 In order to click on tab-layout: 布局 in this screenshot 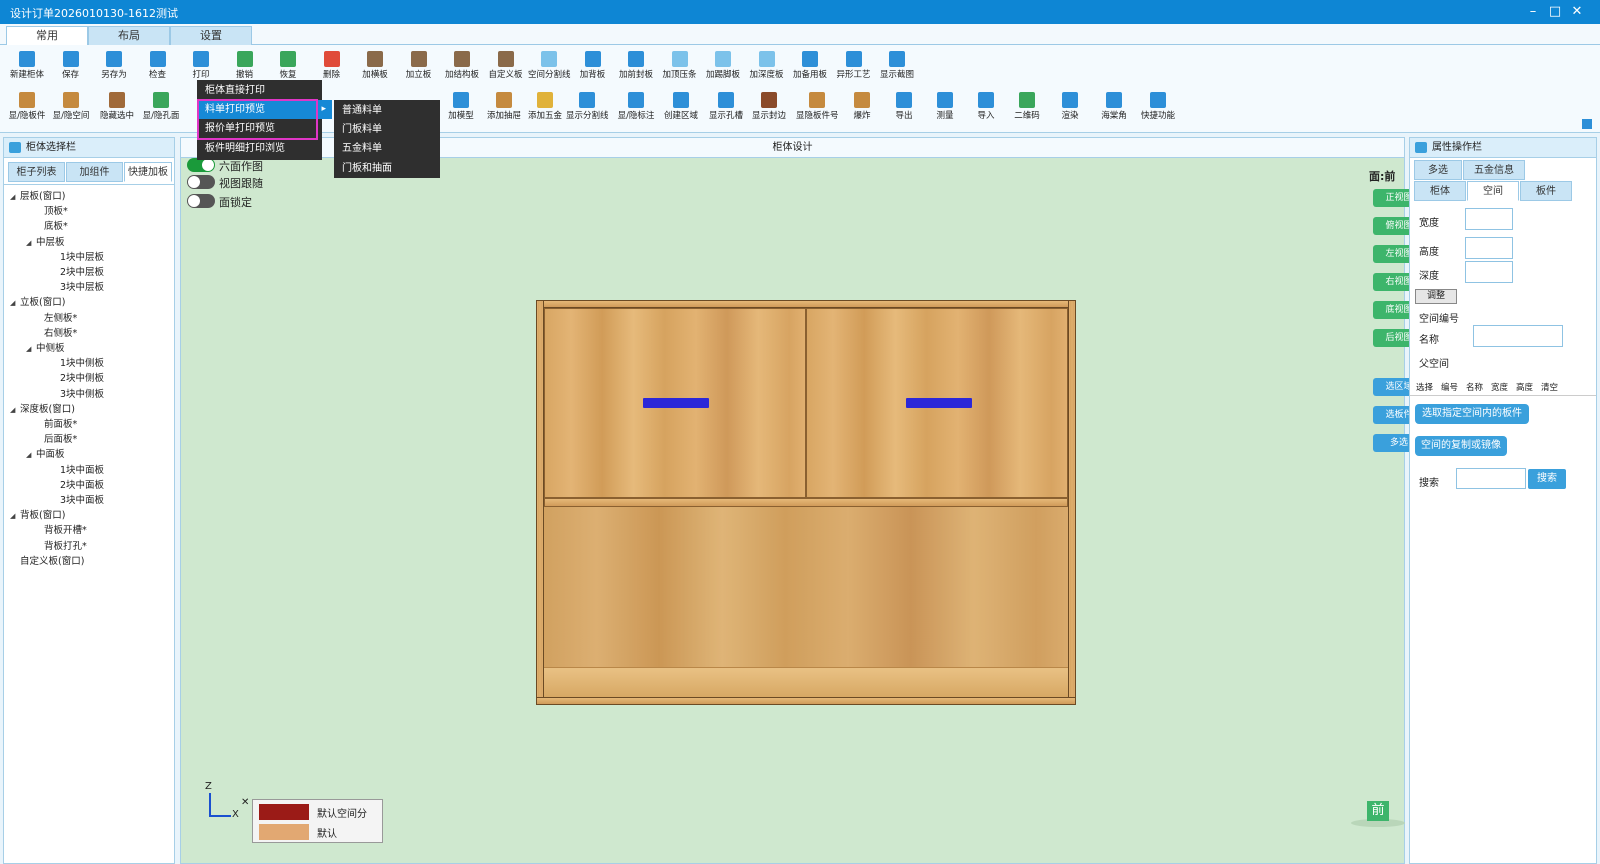, I will do `click(129, 35)`.